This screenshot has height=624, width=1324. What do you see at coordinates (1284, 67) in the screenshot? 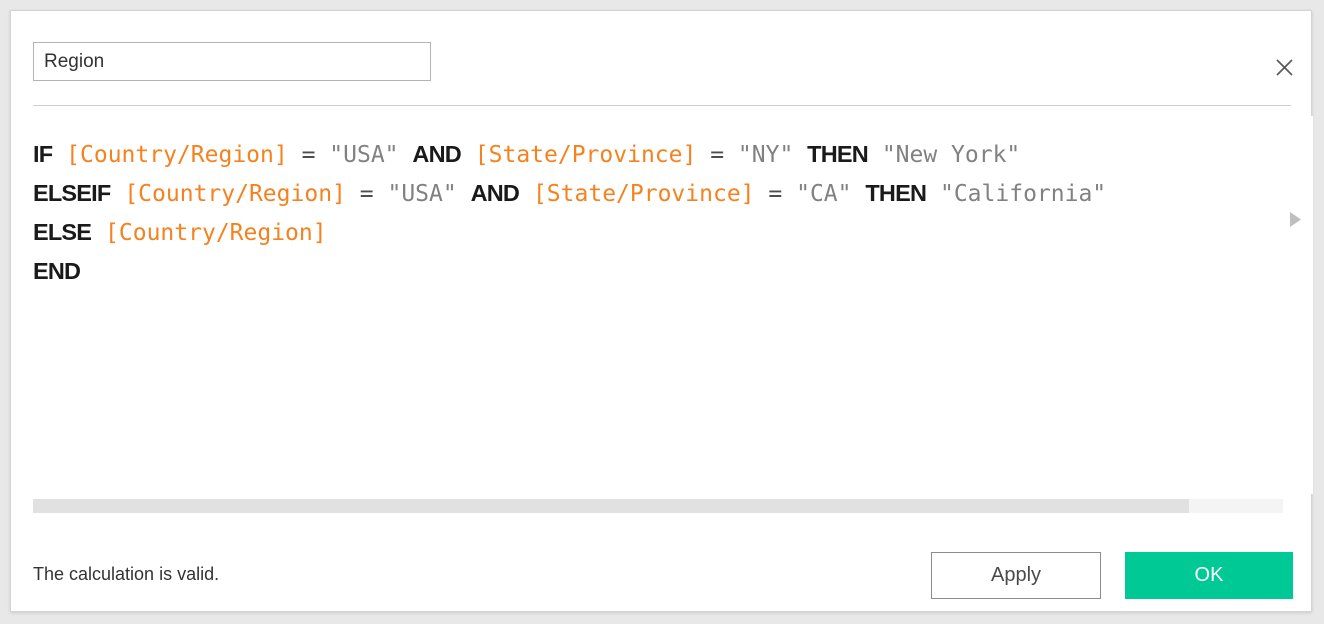
I see `close-icon` at bounding box center [1284, 67].